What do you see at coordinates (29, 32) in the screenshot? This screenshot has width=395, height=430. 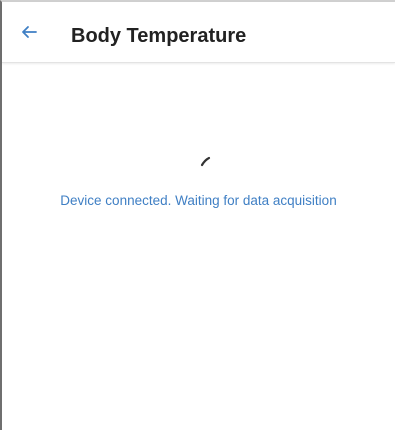 I see `arrow-left-icon` at bounding box center [29, 32].